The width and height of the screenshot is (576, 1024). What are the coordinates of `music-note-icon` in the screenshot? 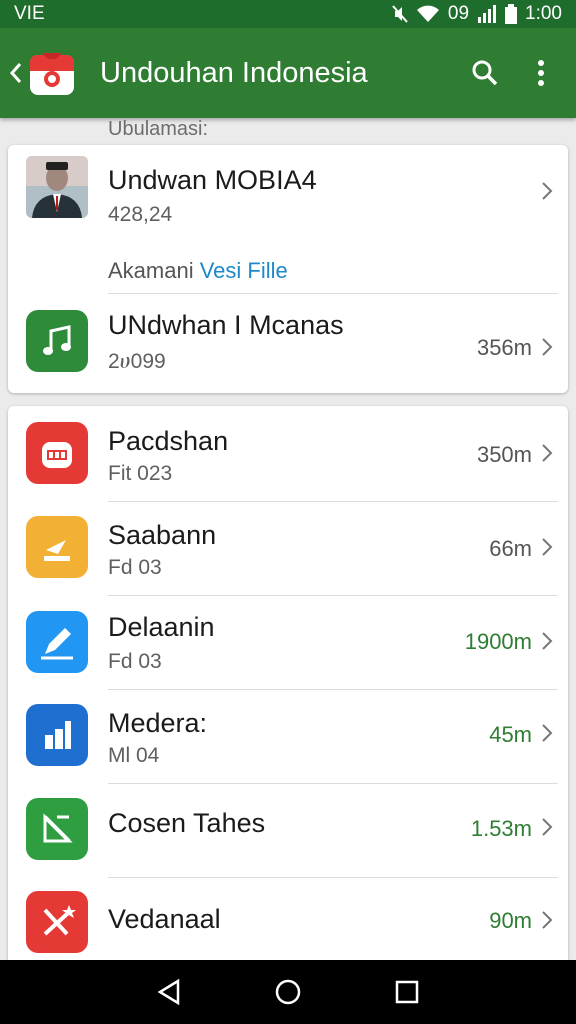 It's located at (57, 340).